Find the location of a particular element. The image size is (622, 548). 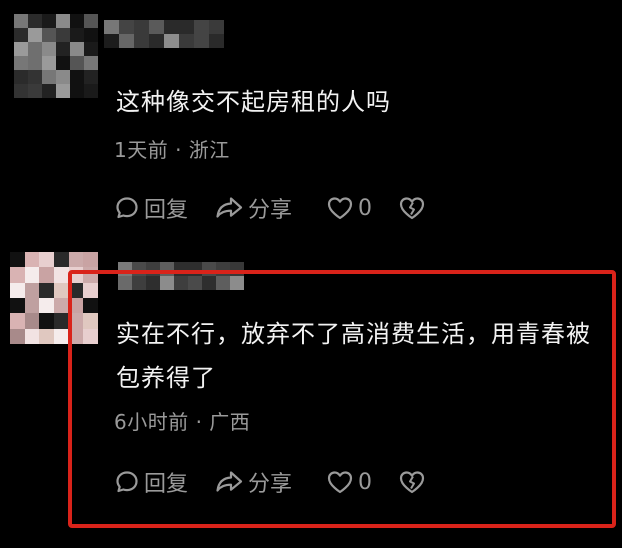

avatar-blurred is located at coordinates (56, 56).